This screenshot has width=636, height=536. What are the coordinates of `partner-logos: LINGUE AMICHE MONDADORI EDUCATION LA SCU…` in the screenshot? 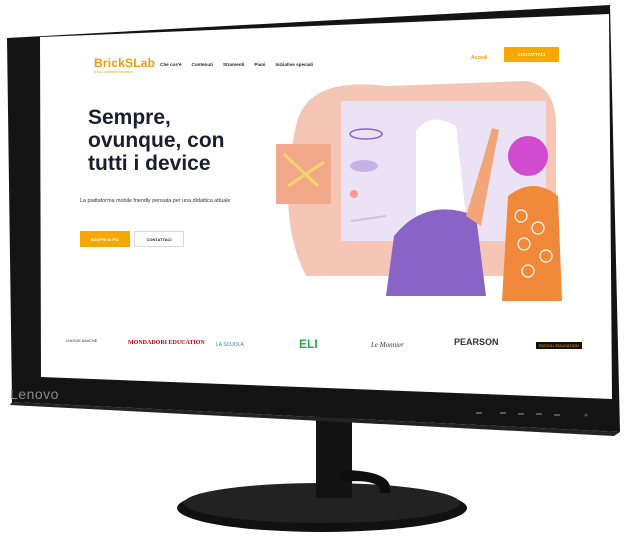 It's located at (339, 345).